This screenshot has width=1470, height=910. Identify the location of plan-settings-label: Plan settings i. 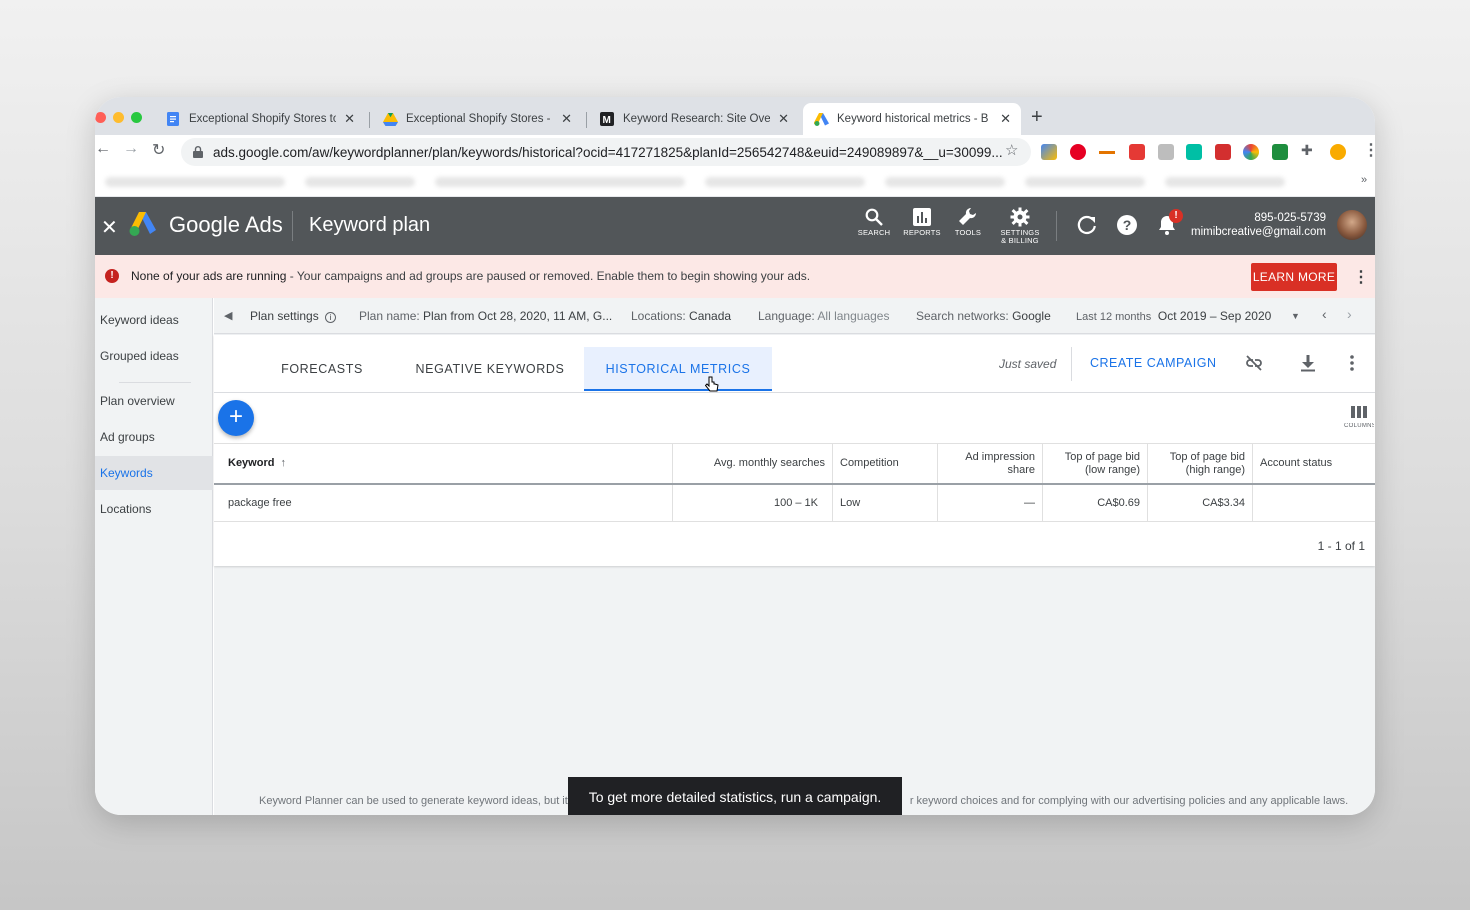
(293, 316).